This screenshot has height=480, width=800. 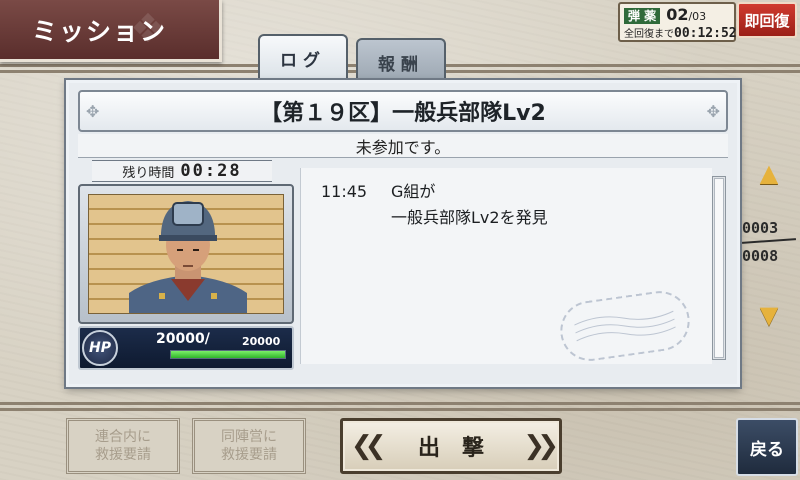 I want to click on page-up-arrow-icon: ▲, so click(x=769, y=173).